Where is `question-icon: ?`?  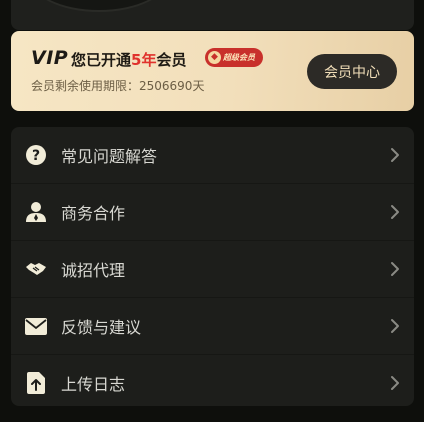
question-icon: ? is located at coordinates (36, 155).